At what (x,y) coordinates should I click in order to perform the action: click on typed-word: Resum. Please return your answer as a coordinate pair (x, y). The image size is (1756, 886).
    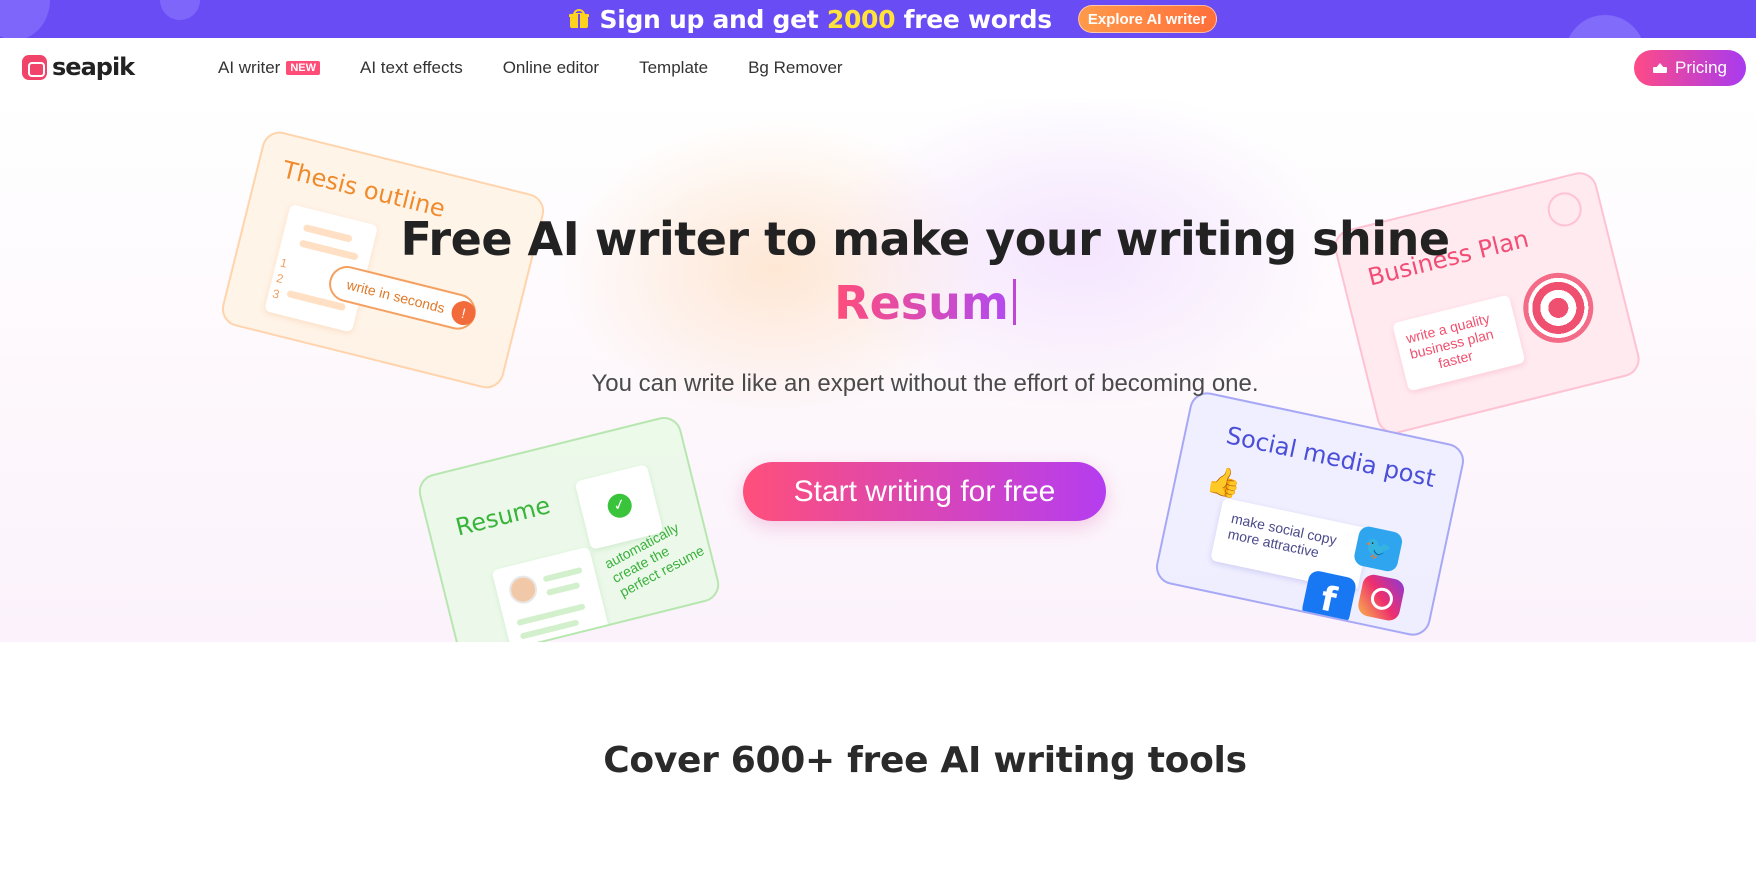
    Looking at the image, I should click on (921, 303).